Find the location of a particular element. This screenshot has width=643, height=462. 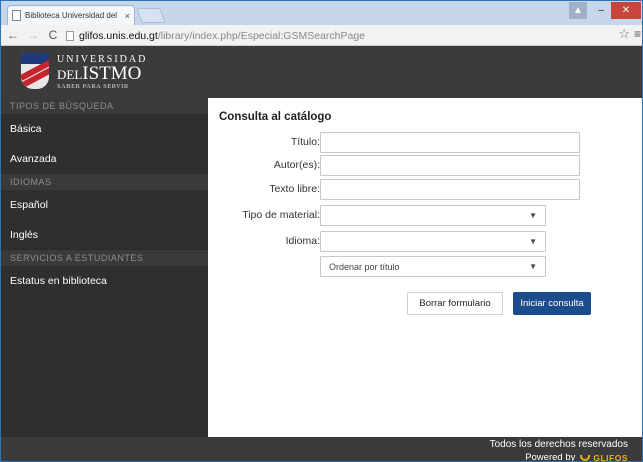

site-header: UNIVERSIDAD DELISTMO SABER PARA SERVIR is located at coordinates (321, 72).